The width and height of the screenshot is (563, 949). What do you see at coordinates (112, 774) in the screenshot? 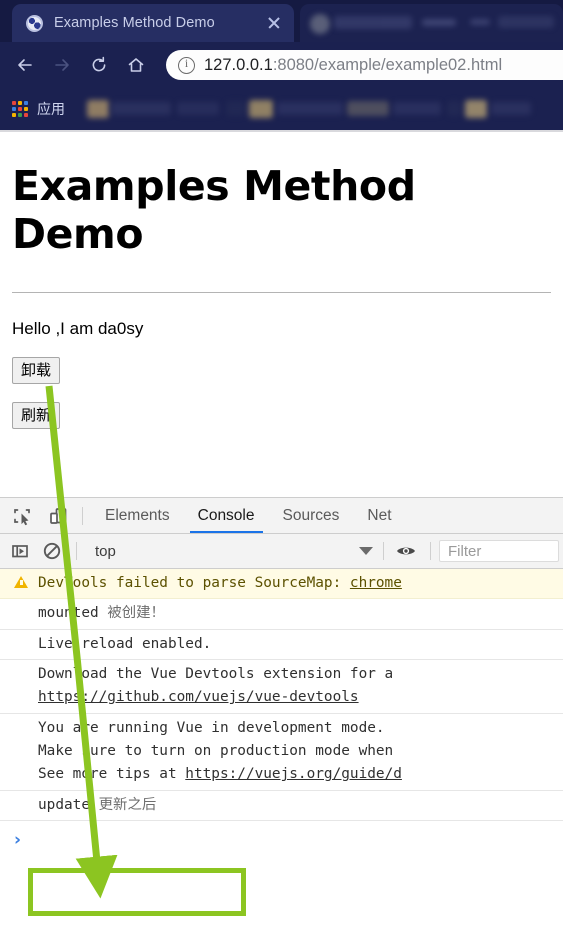
I see `console-row-text: See more tips at` at bounding box center [112, 774].